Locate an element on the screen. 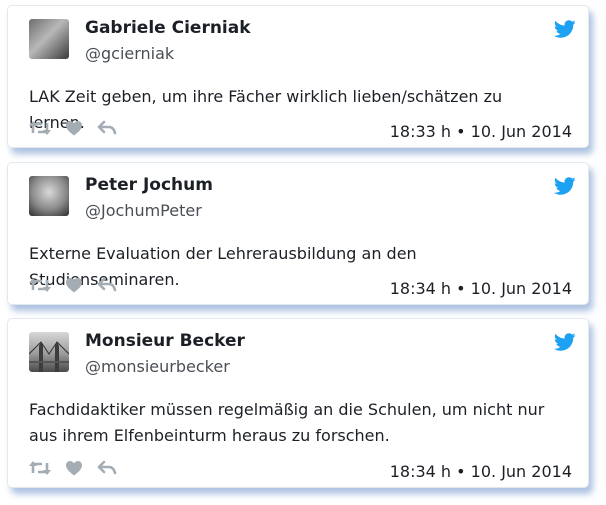 The image size is (606, 505). author-name: Peter Jochum is located at coordinates (149, 185).